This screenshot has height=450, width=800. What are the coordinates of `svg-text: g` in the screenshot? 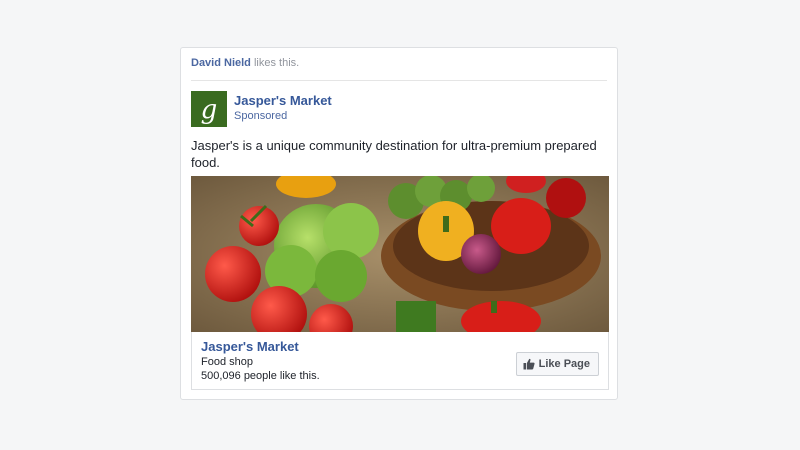 It's located at (209, 110).